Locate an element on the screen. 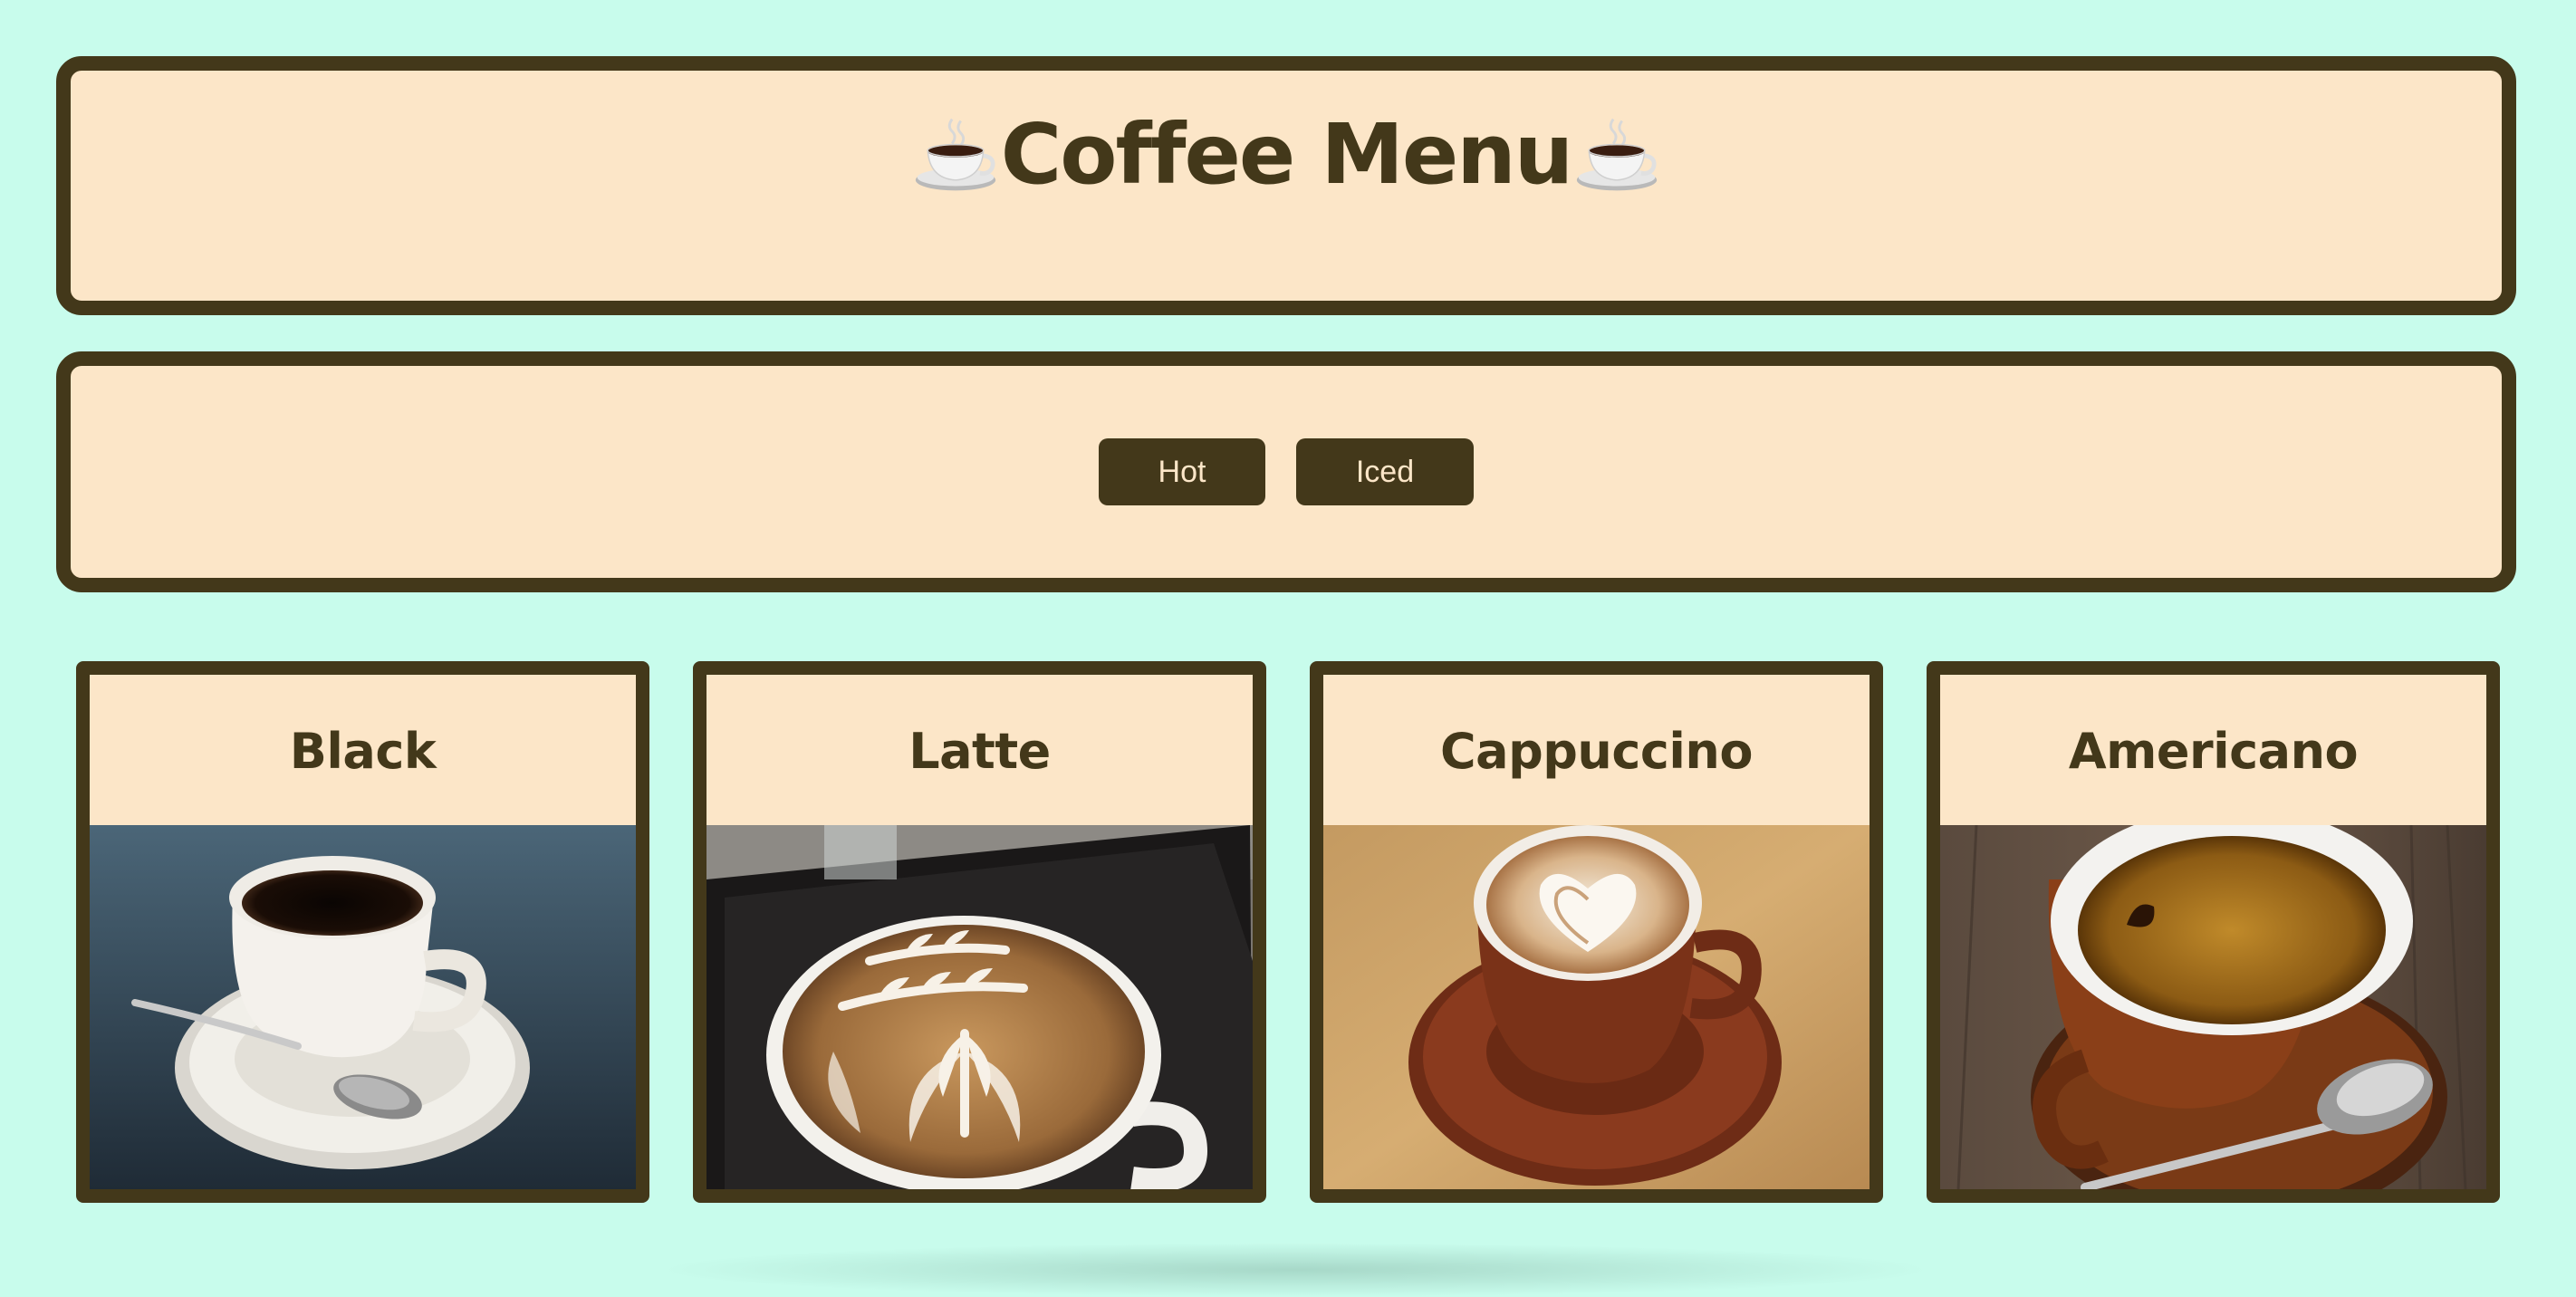 The height and width of the screenshot is (1297, 2576). latte-photo is located at coordinates (979, 1007).